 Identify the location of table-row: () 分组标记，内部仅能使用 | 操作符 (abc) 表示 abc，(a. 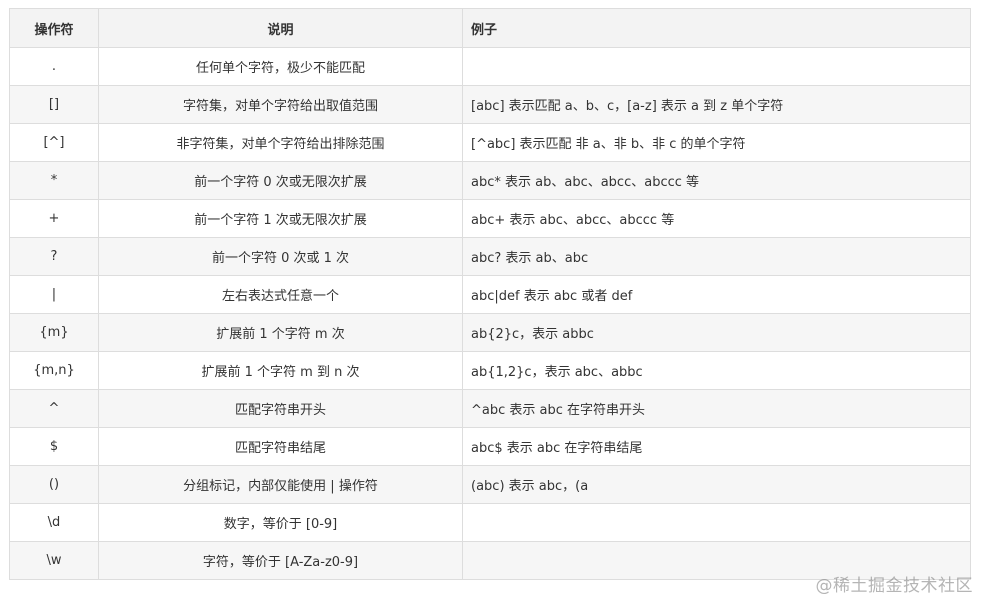
(490, 484).